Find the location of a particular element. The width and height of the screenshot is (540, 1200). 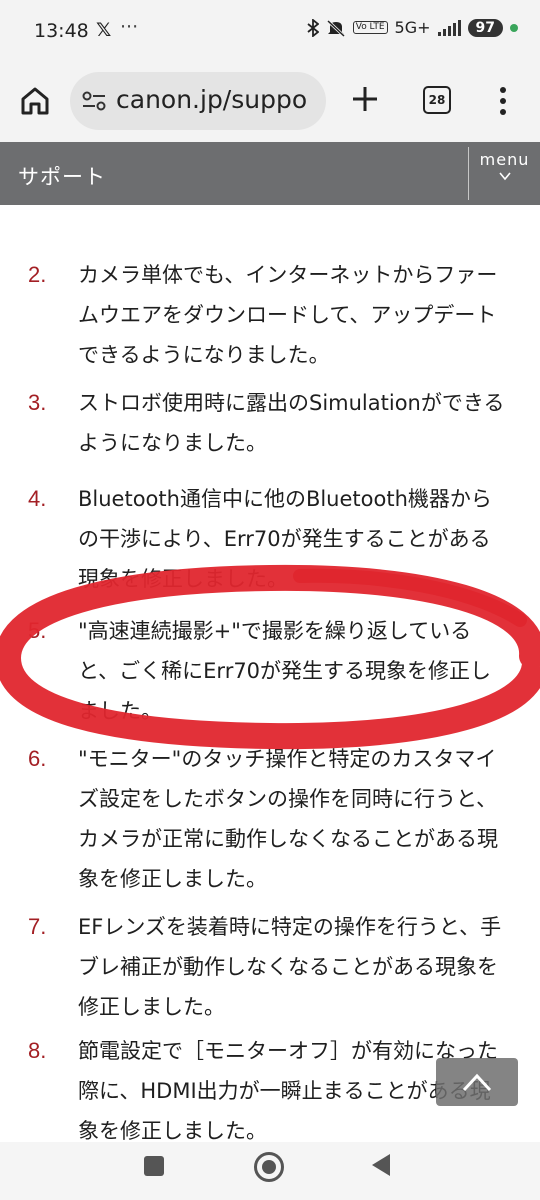

item-number: 2. is located at coordinates (37, 274).